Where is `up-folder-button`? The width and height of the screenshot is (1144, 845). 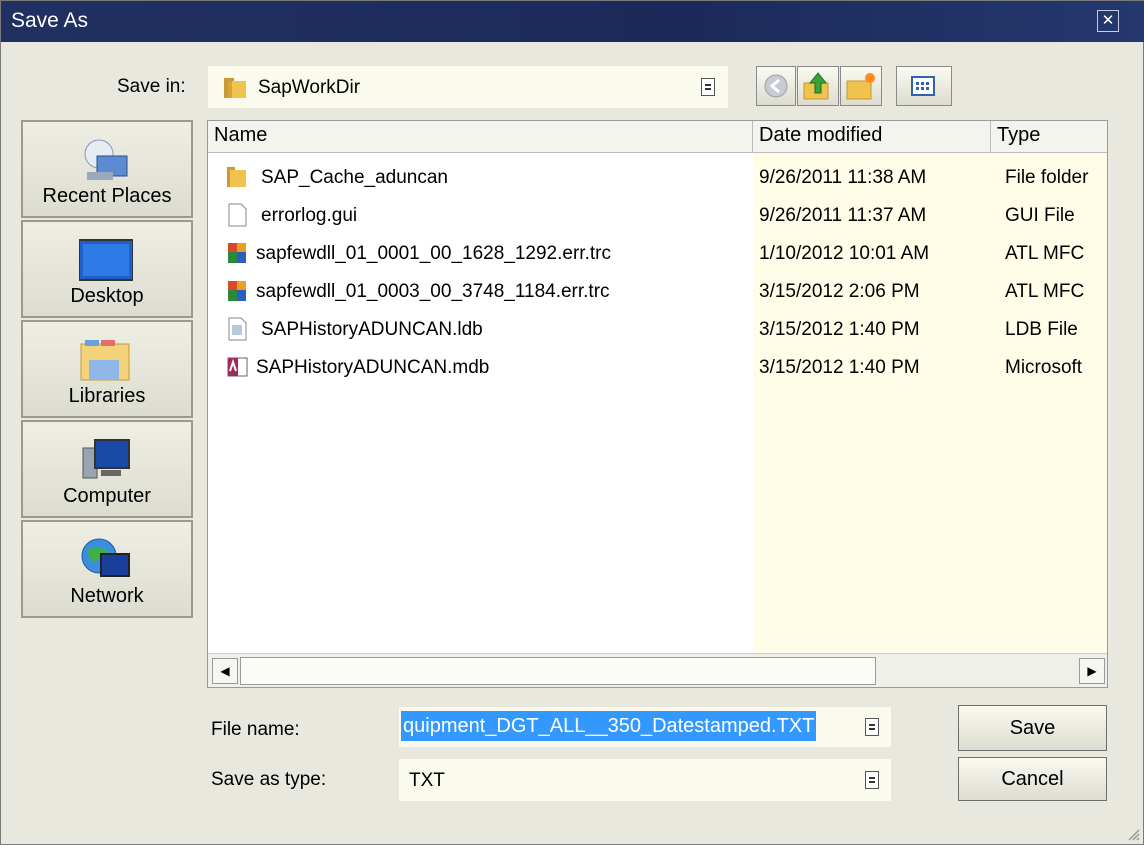 up-folder-button is located at coordinates (818, 86).